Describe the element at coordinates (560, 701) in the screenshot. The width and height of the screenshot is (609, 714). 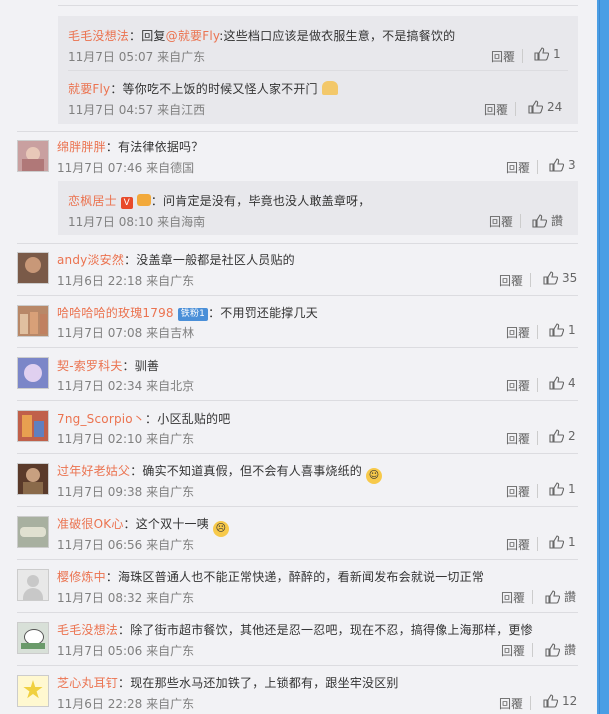
I see `like-button: 12` at that location.